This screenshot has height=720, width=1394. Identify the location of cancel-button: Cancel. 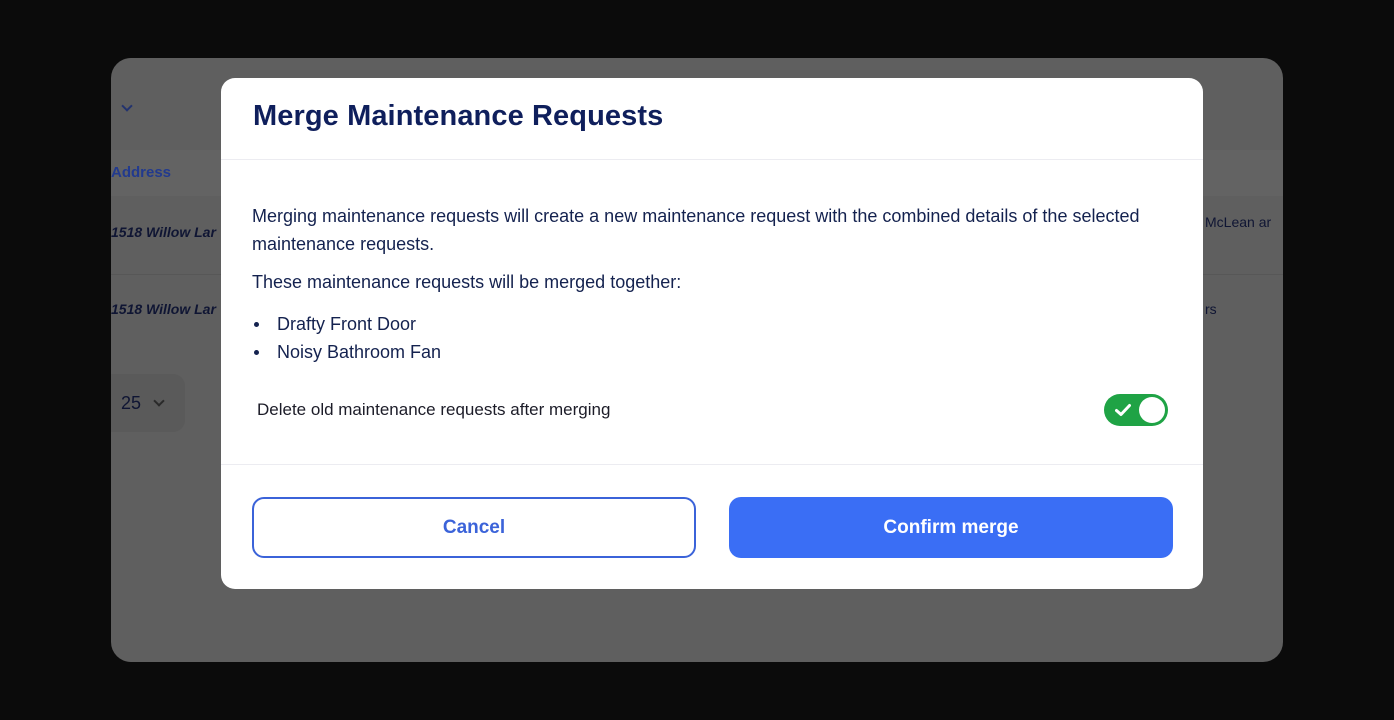
(474, 527).